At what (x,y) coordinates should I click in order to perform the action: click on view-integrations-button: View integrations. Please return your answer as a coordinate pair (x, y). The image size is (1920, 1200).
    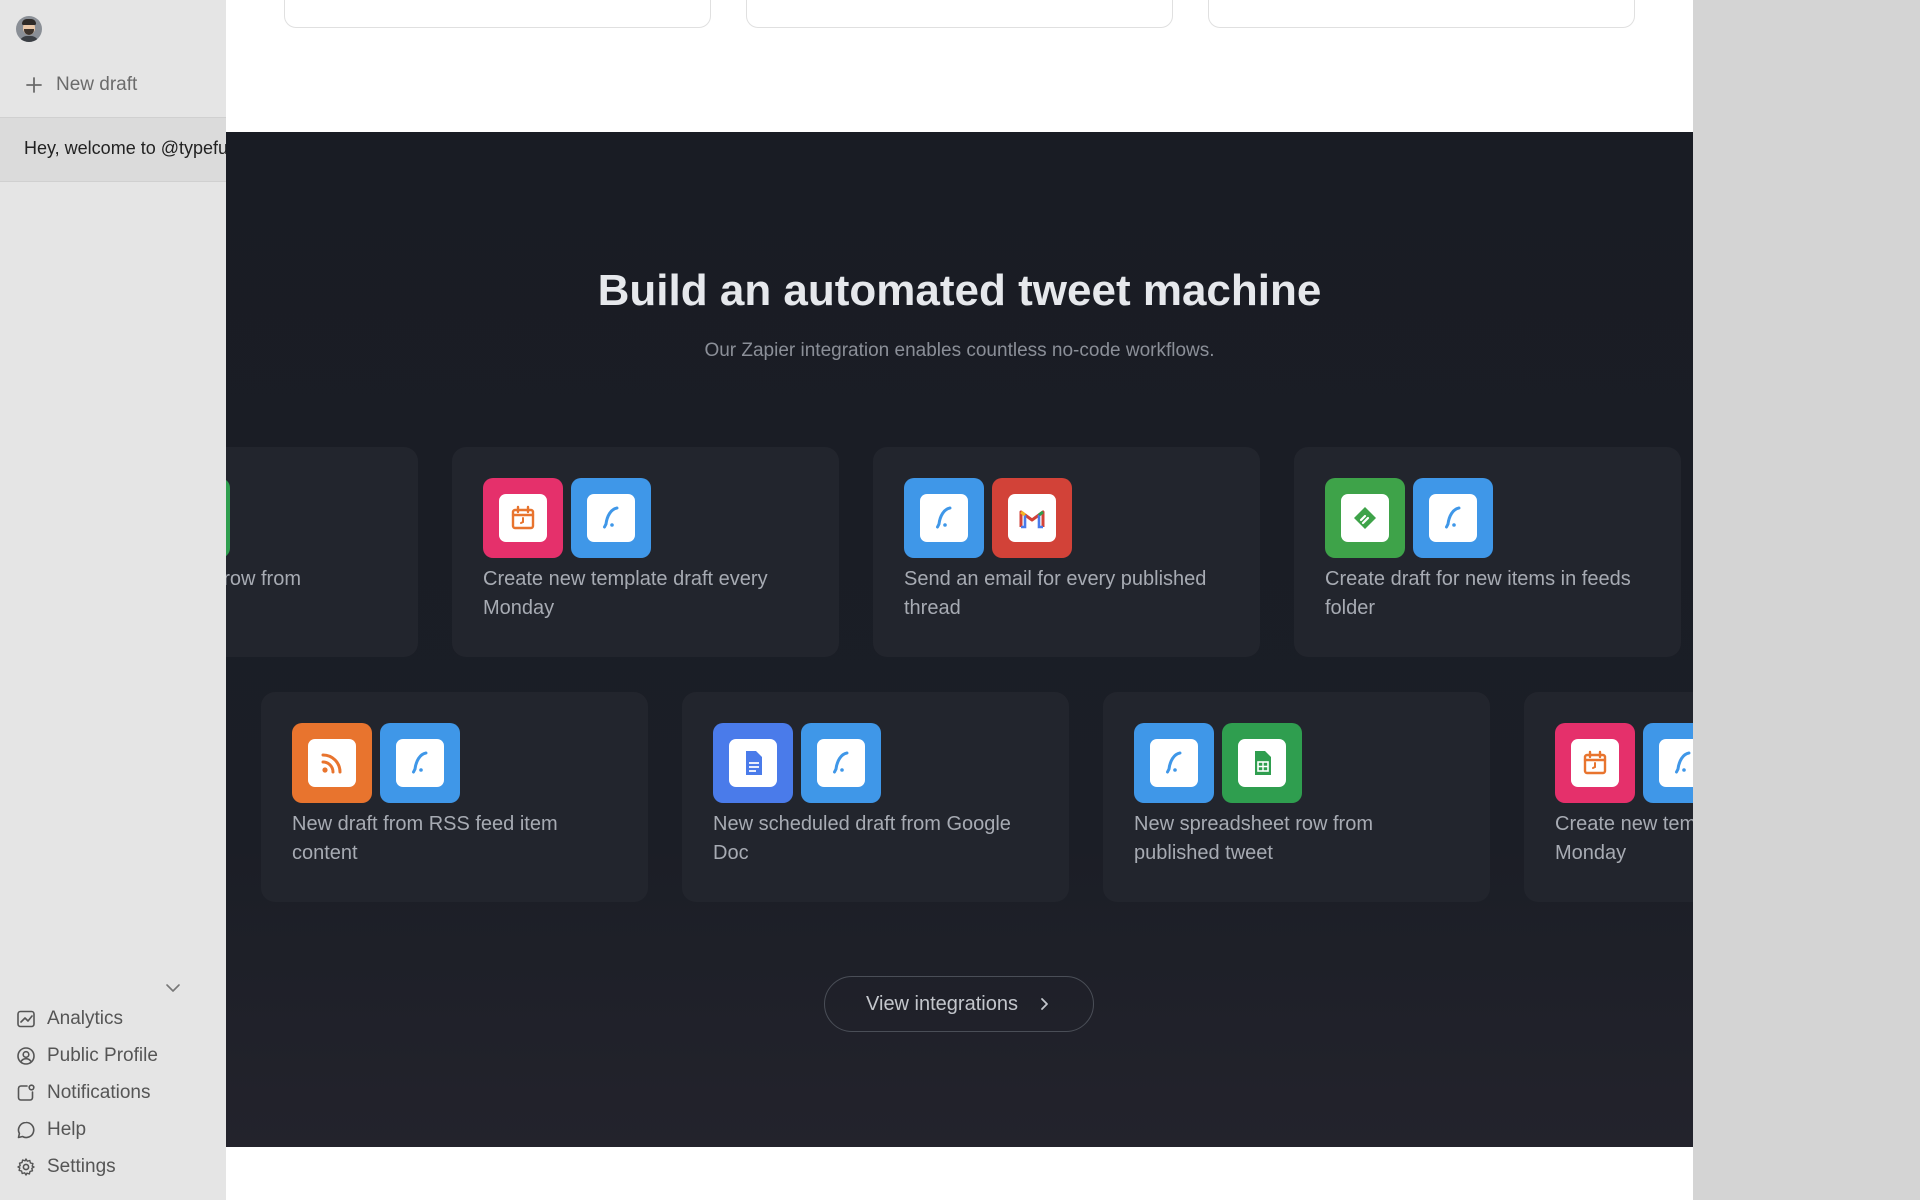
    Looking at the image, I should click on (959, 1004).